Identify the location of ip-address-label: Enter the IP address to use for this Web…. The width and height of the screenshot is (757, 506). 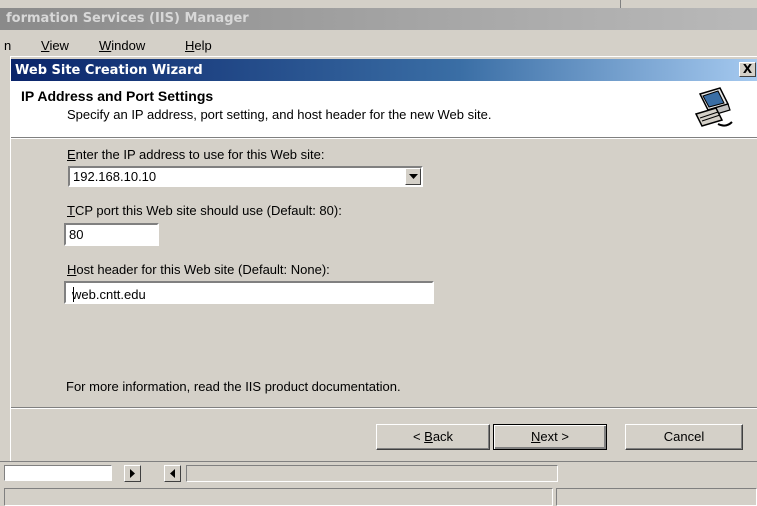
(196, 154).